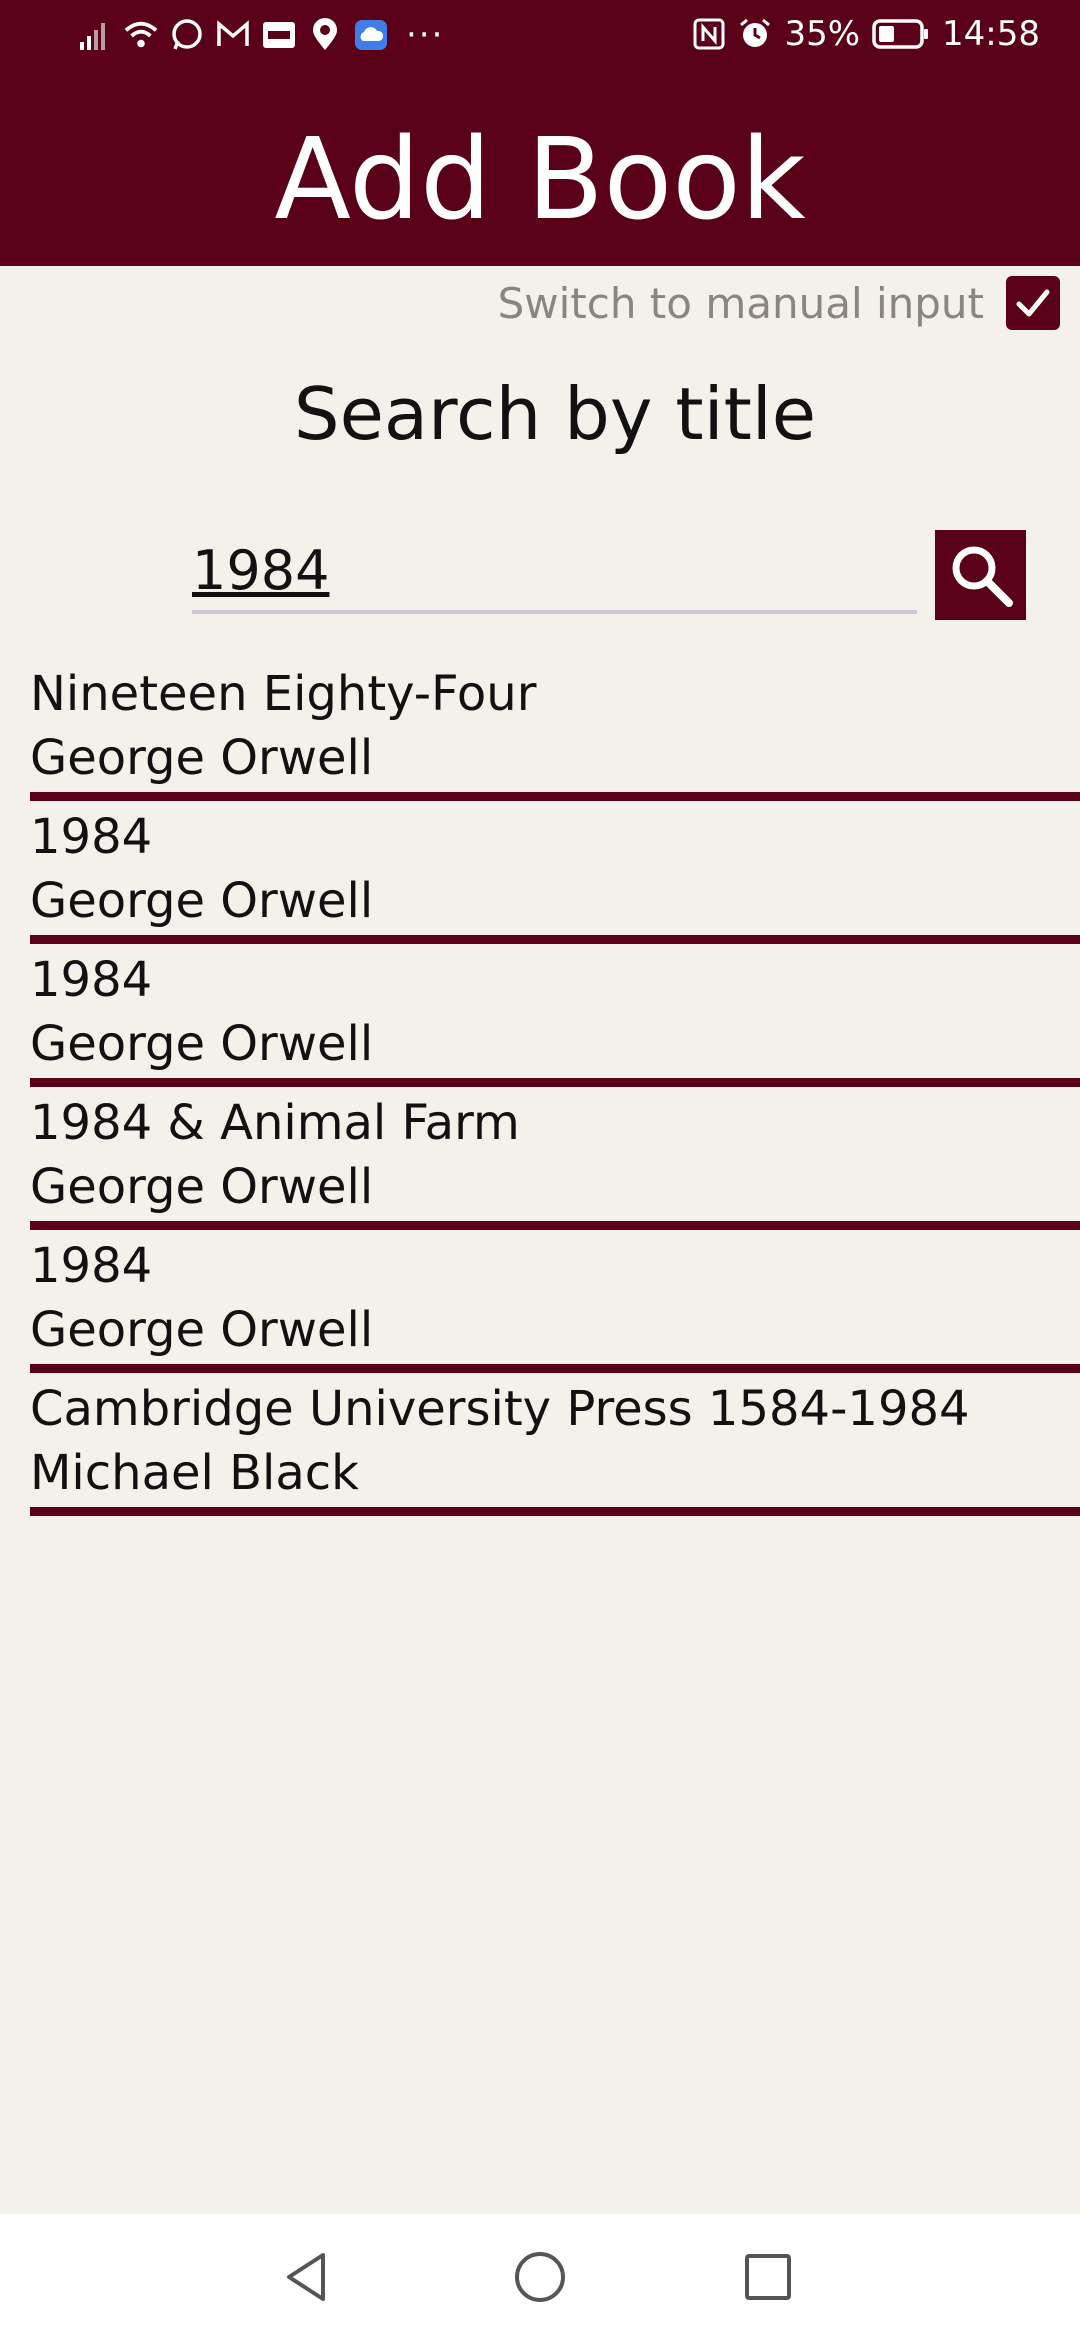  I want to click on wifi-icon, so click(141, 35).